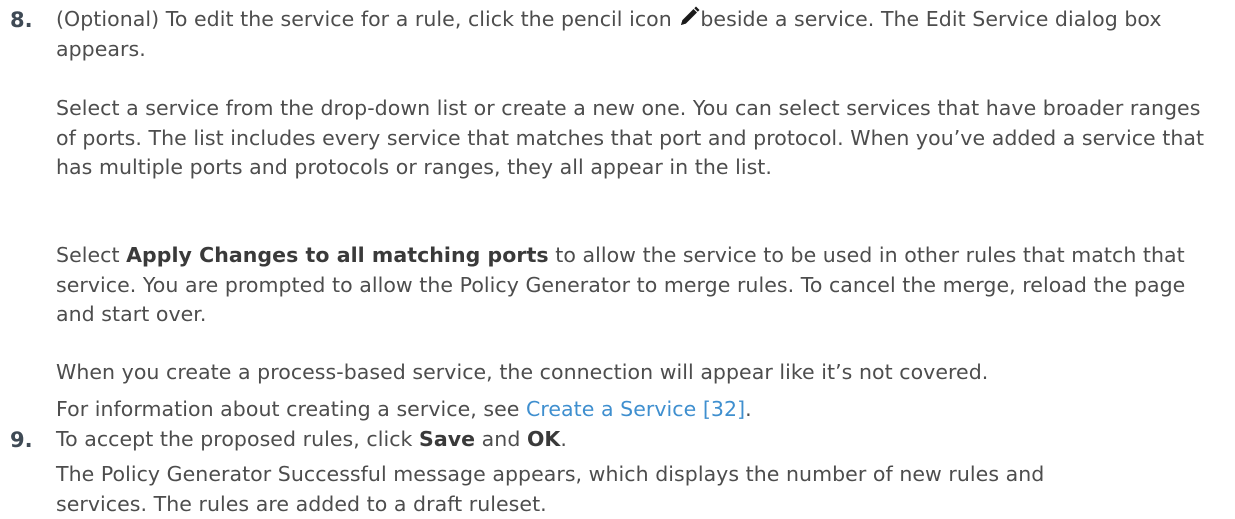 Image resolution: width=1235 pixels, height=519 pixels. What do you see at coordinates (91, 255) in the screenshot?
I see `apply-prefix: Select` at bounding box center [91, 255].